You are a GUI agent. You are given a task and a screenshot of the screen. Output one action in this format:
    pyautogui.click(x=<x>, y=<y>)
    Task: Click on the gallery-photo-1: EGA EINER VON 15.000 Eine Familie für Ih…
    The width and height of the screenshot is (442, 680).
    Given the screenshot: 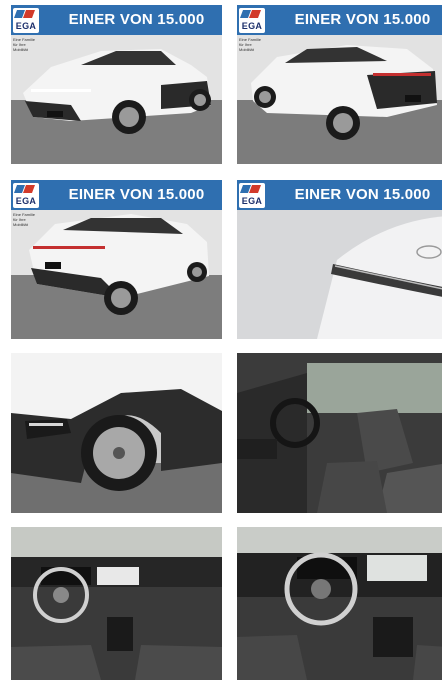 What is the action you would take?
    pyautogui.click(x=116, y=84)
    